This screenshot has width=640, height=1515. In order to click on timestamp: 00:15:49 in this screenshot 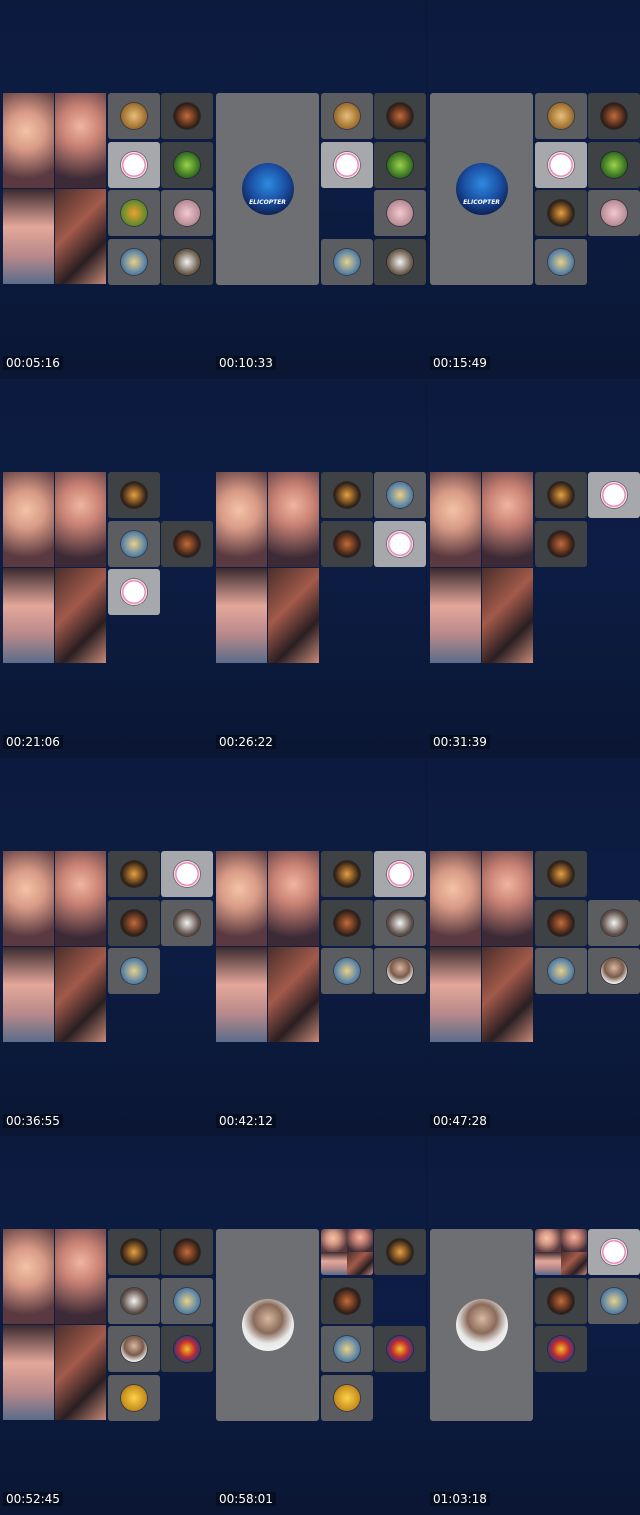, I will do `click(460, 363)`.